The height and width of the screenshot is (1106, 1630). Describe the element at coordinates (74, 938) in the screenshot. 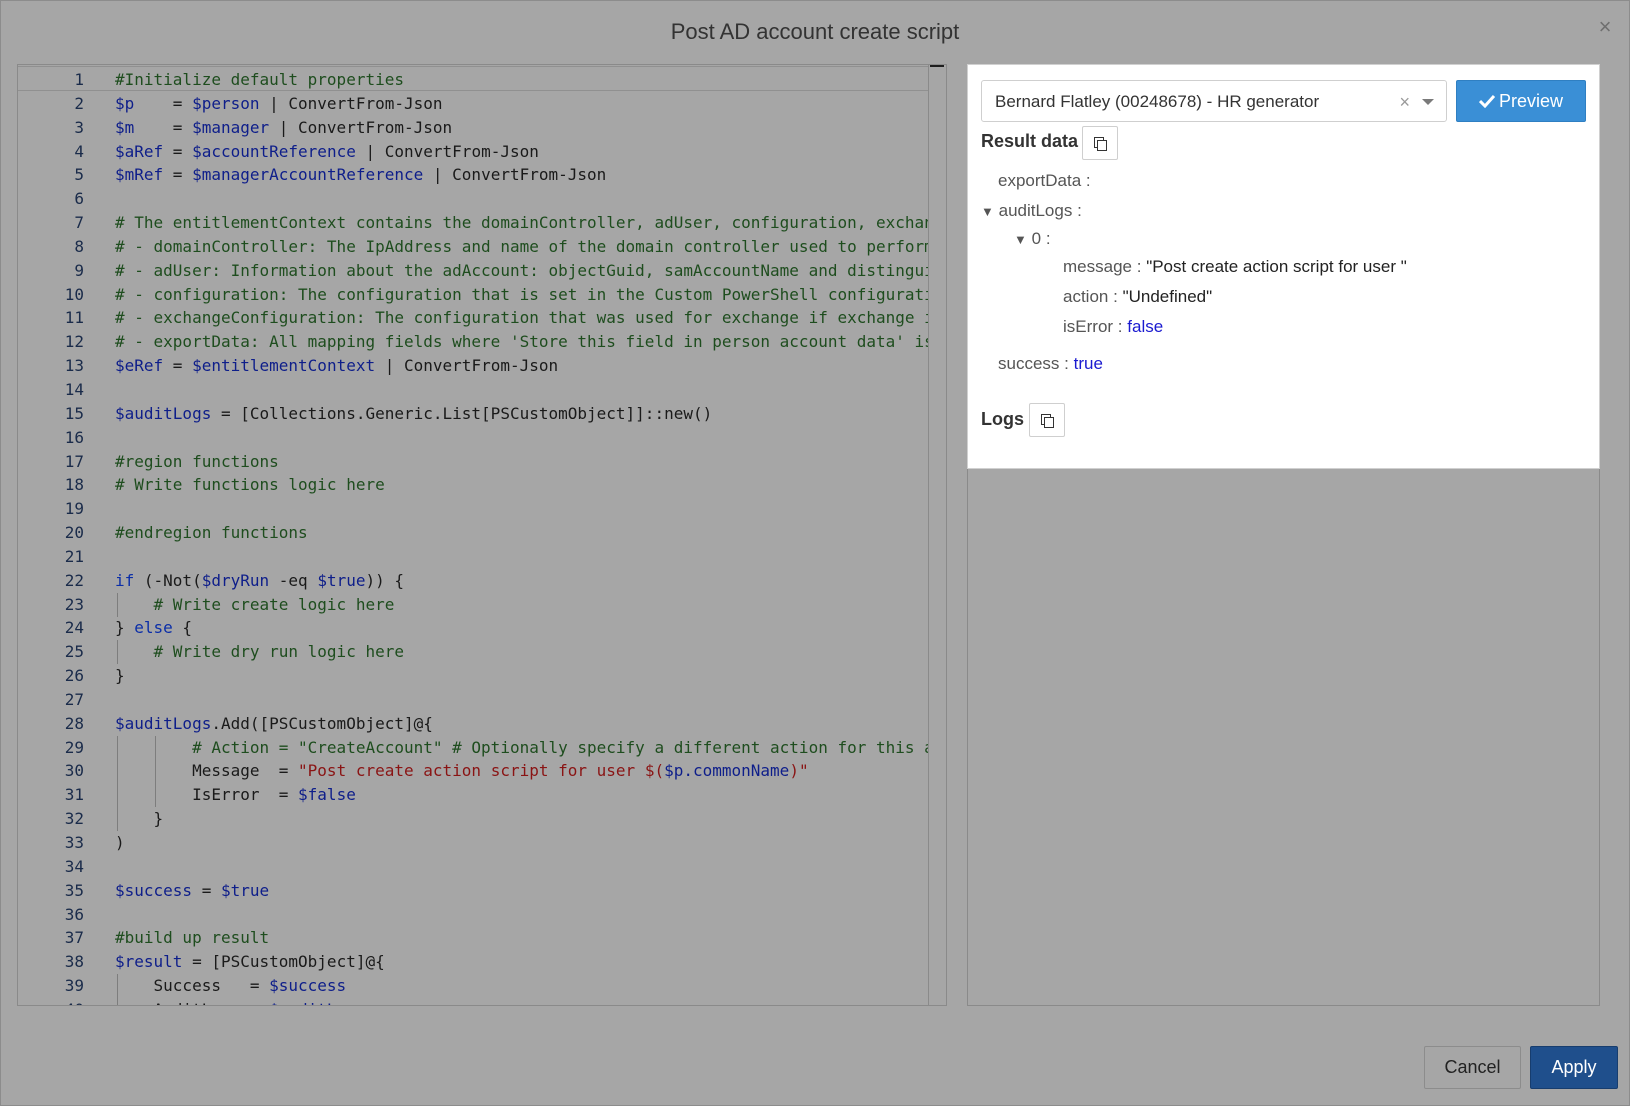

I see `line-number: 37` at that location.